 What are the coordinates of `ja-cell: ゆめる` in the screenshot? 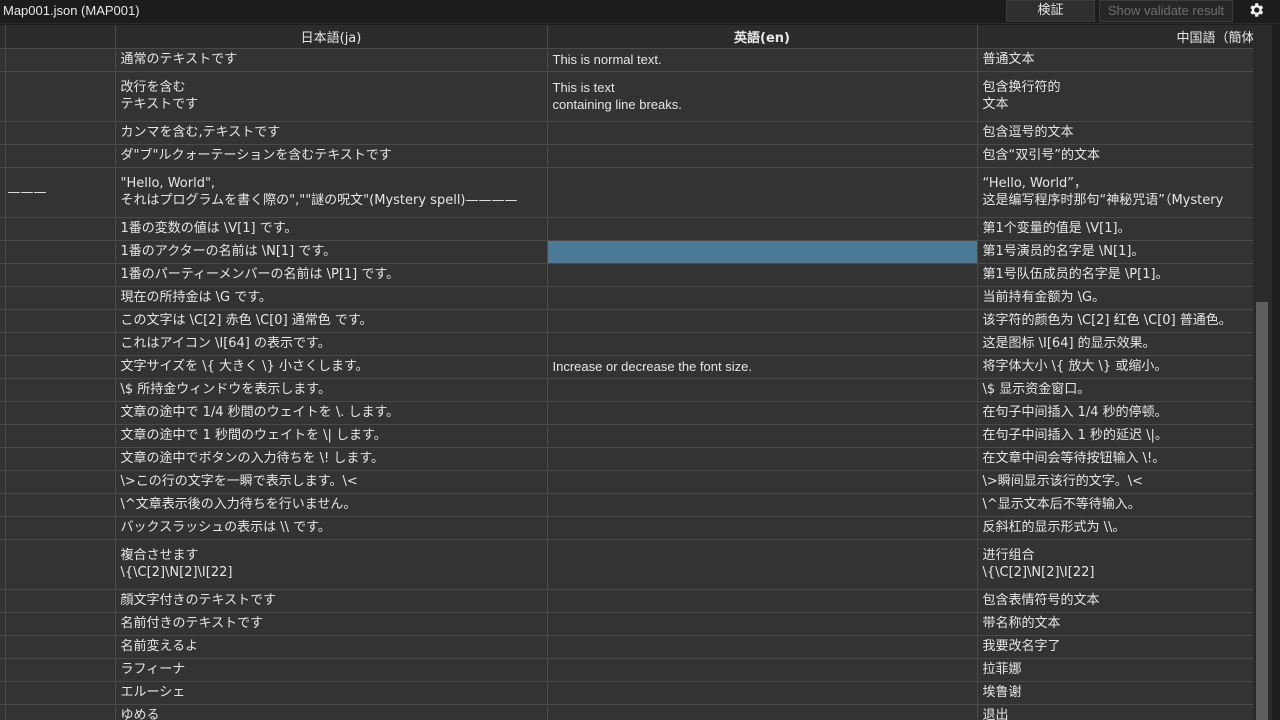 It's located at (331, 712).